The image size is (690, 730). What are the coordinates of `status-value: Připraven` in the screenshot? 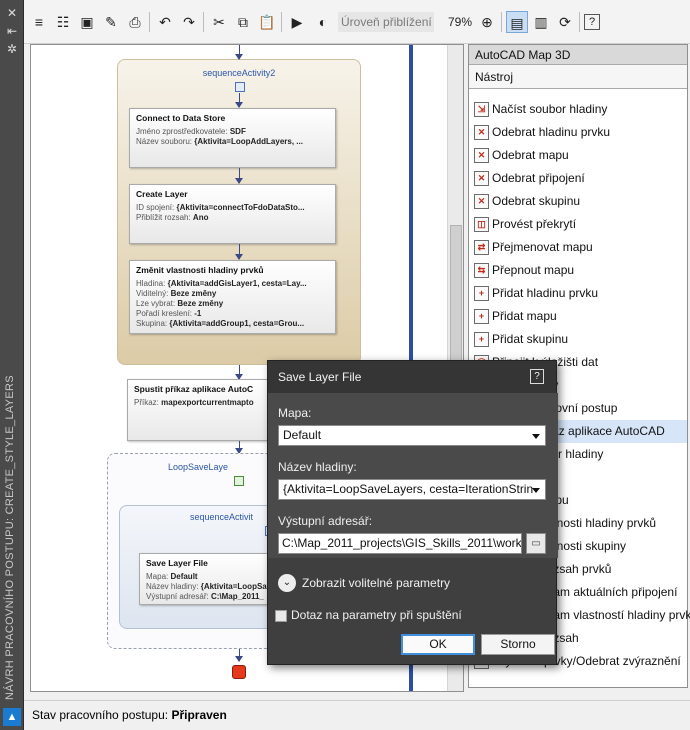 It's located at (199, 715).